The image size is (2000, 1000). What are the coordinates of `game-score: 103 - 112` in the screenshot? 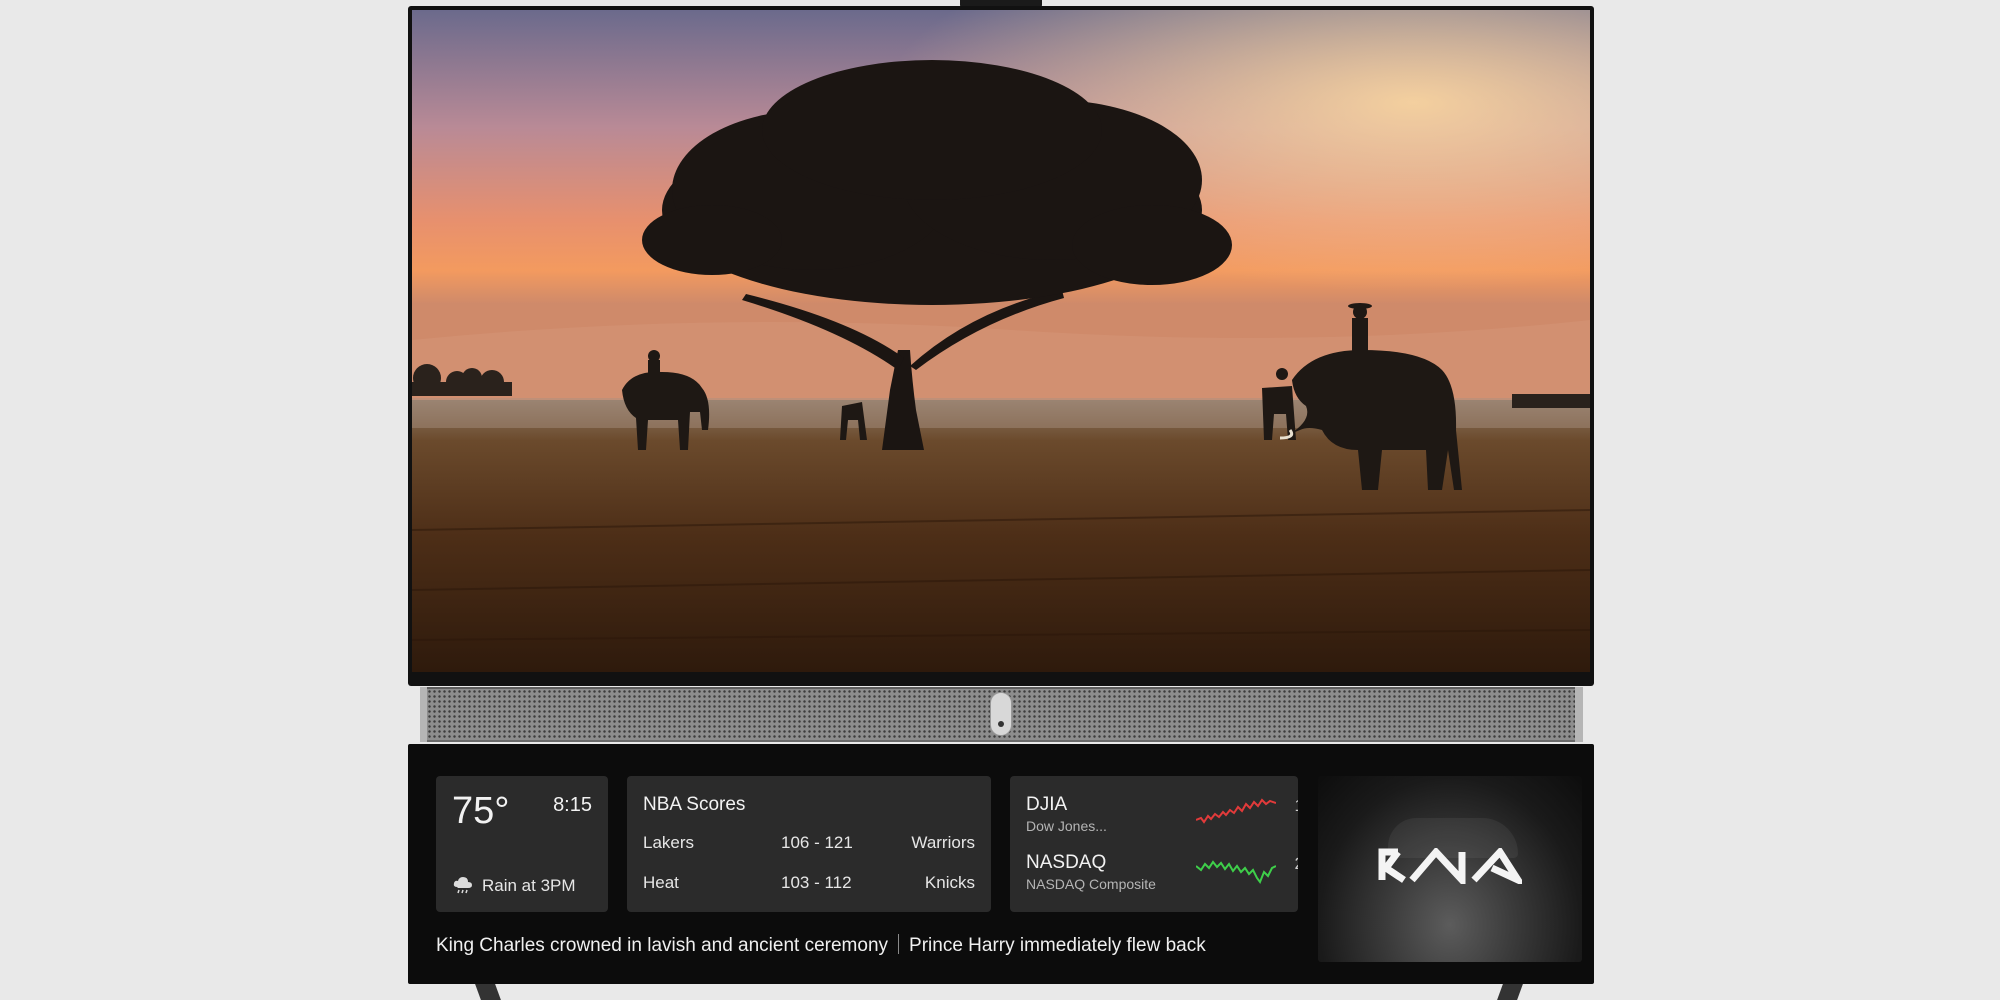 It's located at (816, 882).